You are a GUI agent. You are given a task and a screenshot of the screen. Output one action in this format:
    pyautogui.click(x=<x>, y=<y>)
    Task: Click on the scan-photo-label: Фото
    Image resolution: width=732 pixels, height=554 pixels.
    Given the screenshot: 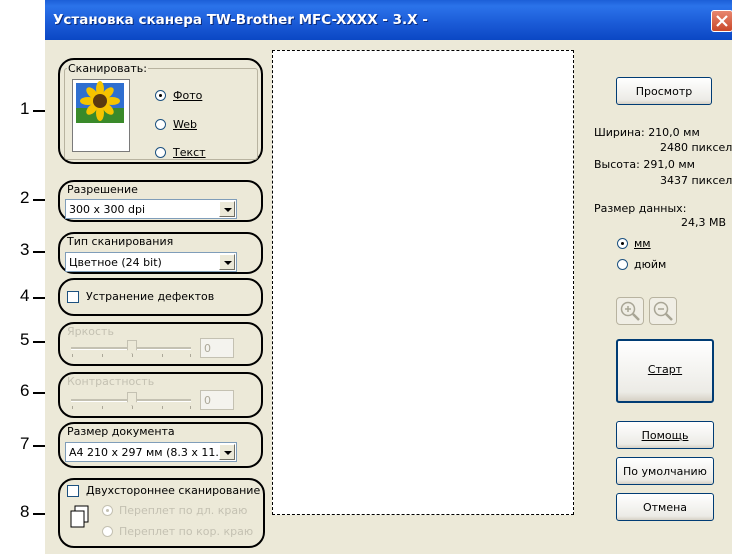 What is the action you would take?
    pyautogui.click(x=187, y=95)
    